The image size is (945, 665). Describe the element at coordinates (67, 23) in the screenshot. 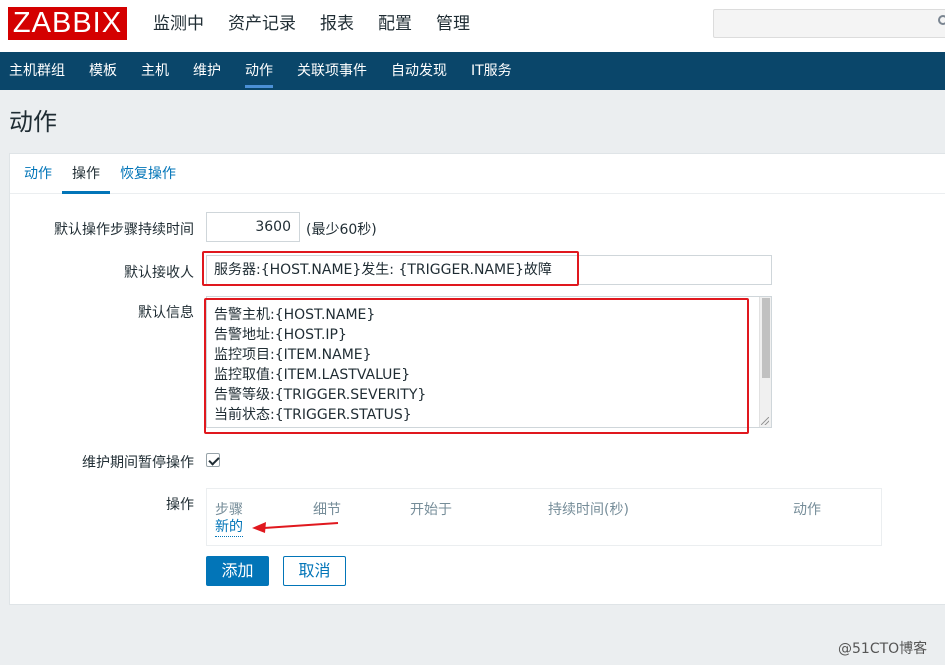

I see `zabbix-logo: ZABBIX` at that location.